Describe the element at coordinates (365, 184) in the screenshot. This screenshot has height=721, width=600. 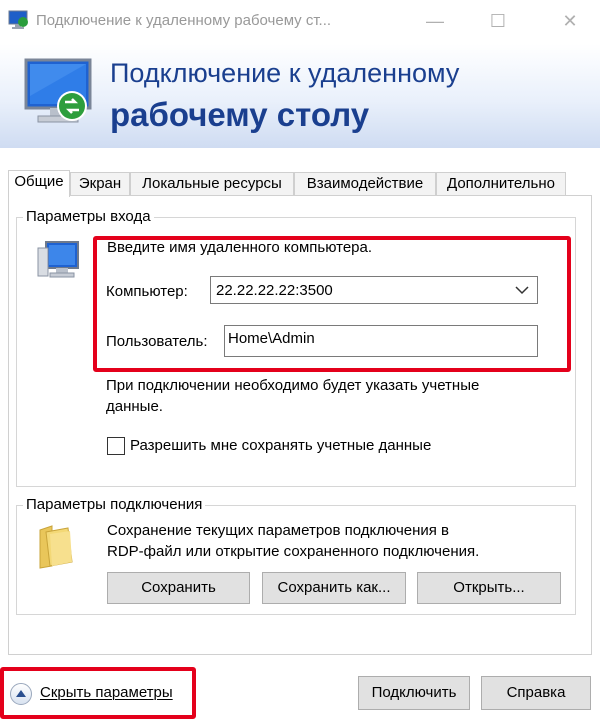
I see `tab-experience: Взаимодействие` at that location.